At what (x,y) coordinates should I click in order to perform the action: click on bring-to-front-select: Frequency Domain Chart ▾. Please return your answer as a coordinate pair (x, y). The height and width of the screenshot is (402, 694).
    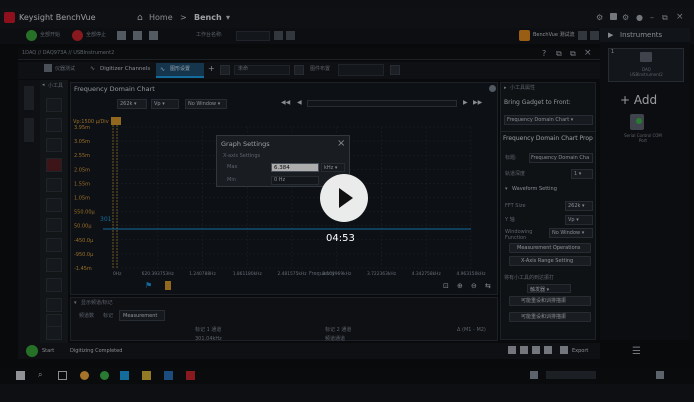
    Looking at the image, I should click on (548, 120).